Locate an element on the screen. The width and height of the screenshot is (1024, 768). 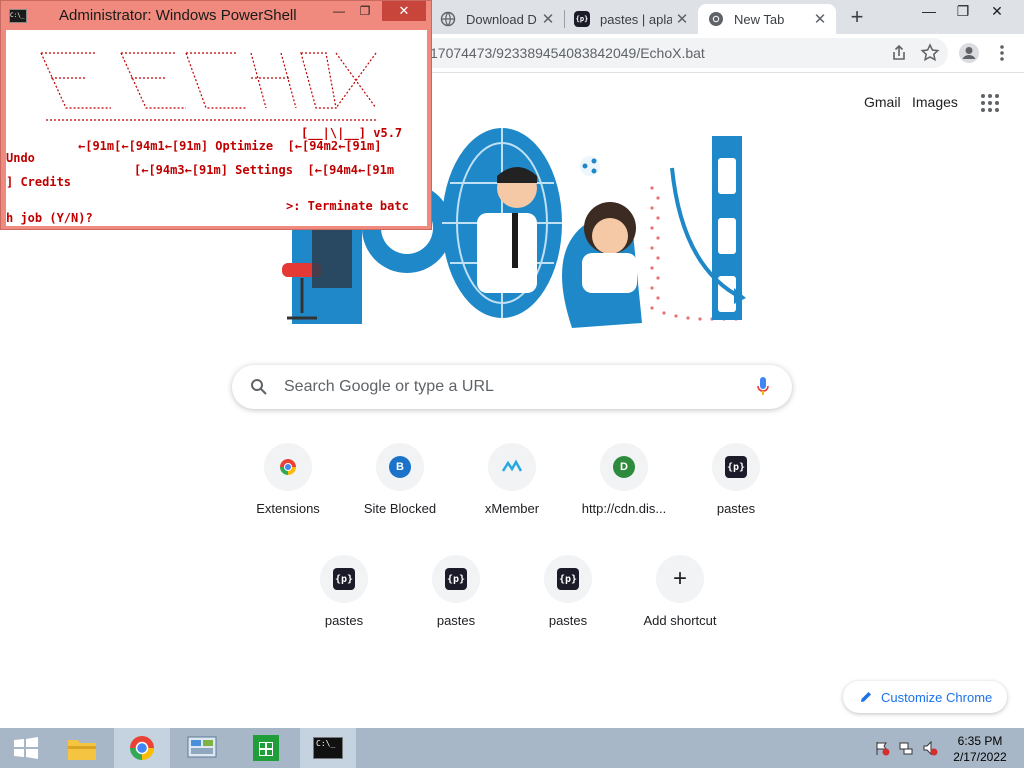
chrome-taskbar-button is located at coordinates (142, 748).